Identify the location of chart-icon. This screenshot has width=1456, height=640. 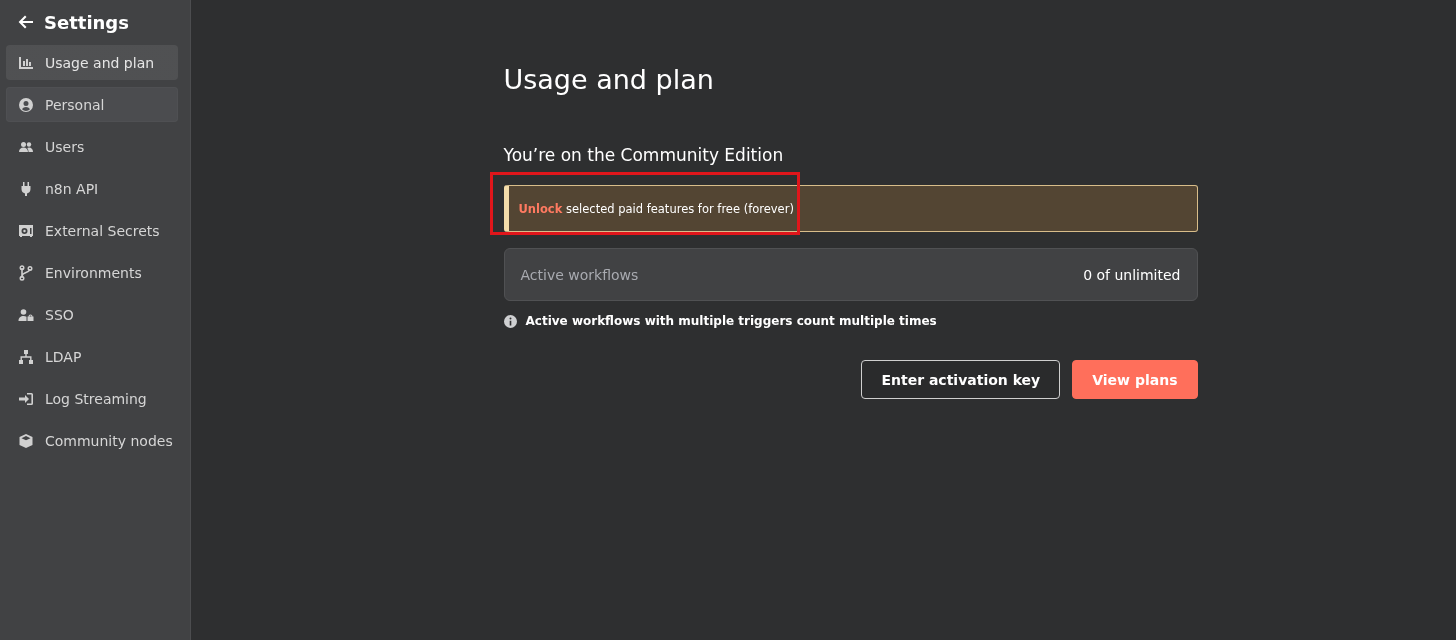
(26, 62).